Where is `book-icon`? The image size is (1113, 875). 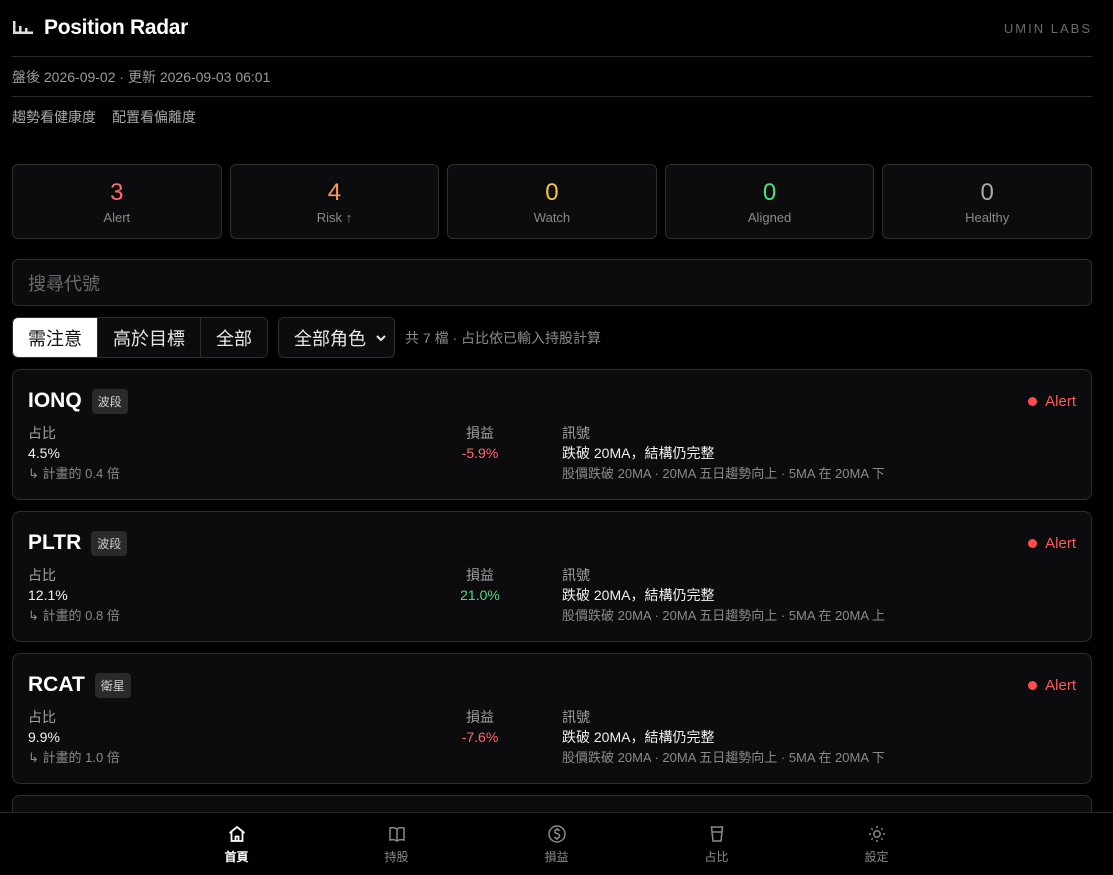 book-icon is located at coordinates (396, 834).